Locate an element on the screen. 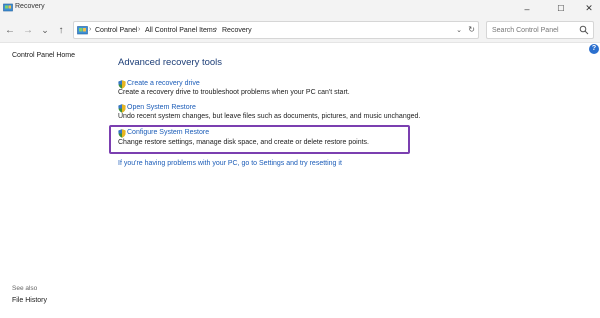 This screenshot has width=600, height=318. refresh-icon: ↻ is located at coordinates (471, 29).